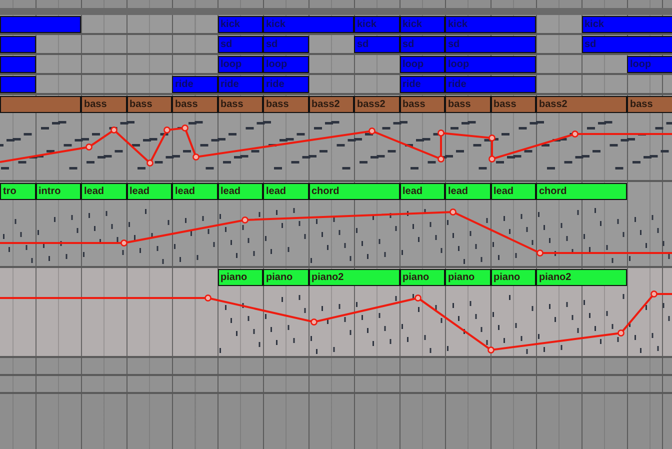  Describe the element at coordinates (58, 191) in the screenshot. I see `clip: intro` at that location.